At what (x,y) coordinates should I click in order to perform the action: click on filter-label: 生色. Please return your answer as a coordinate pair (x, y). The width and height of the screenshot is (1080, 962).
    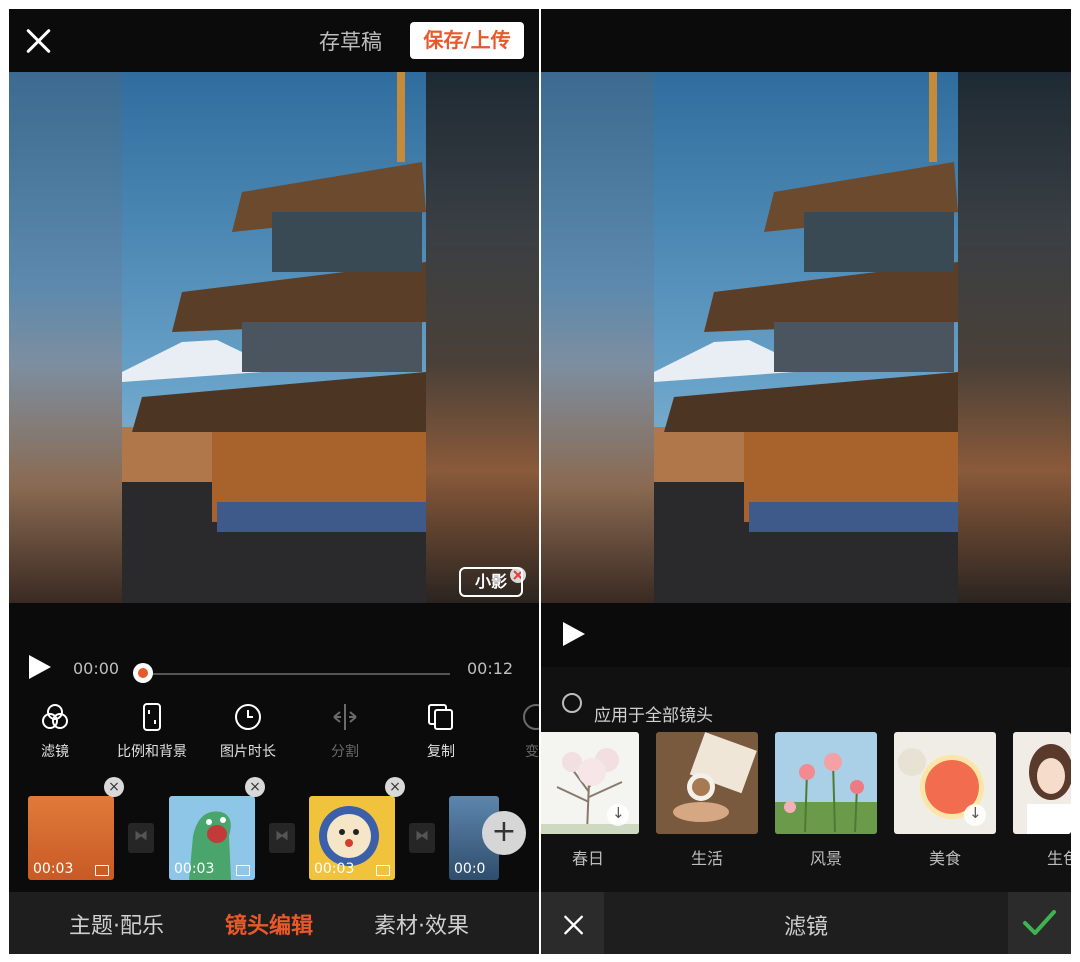
    Looking at the image, I should click on (1059, 858).